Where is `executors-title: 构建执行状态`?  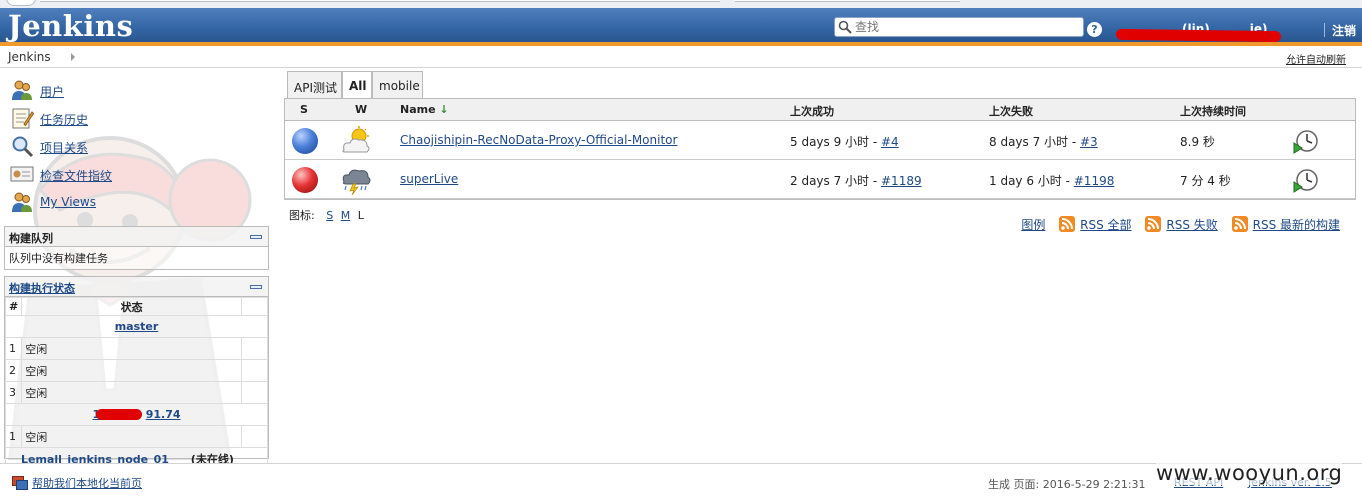
executors-title: 构建执行状态 is located at coordinates (42, 288).